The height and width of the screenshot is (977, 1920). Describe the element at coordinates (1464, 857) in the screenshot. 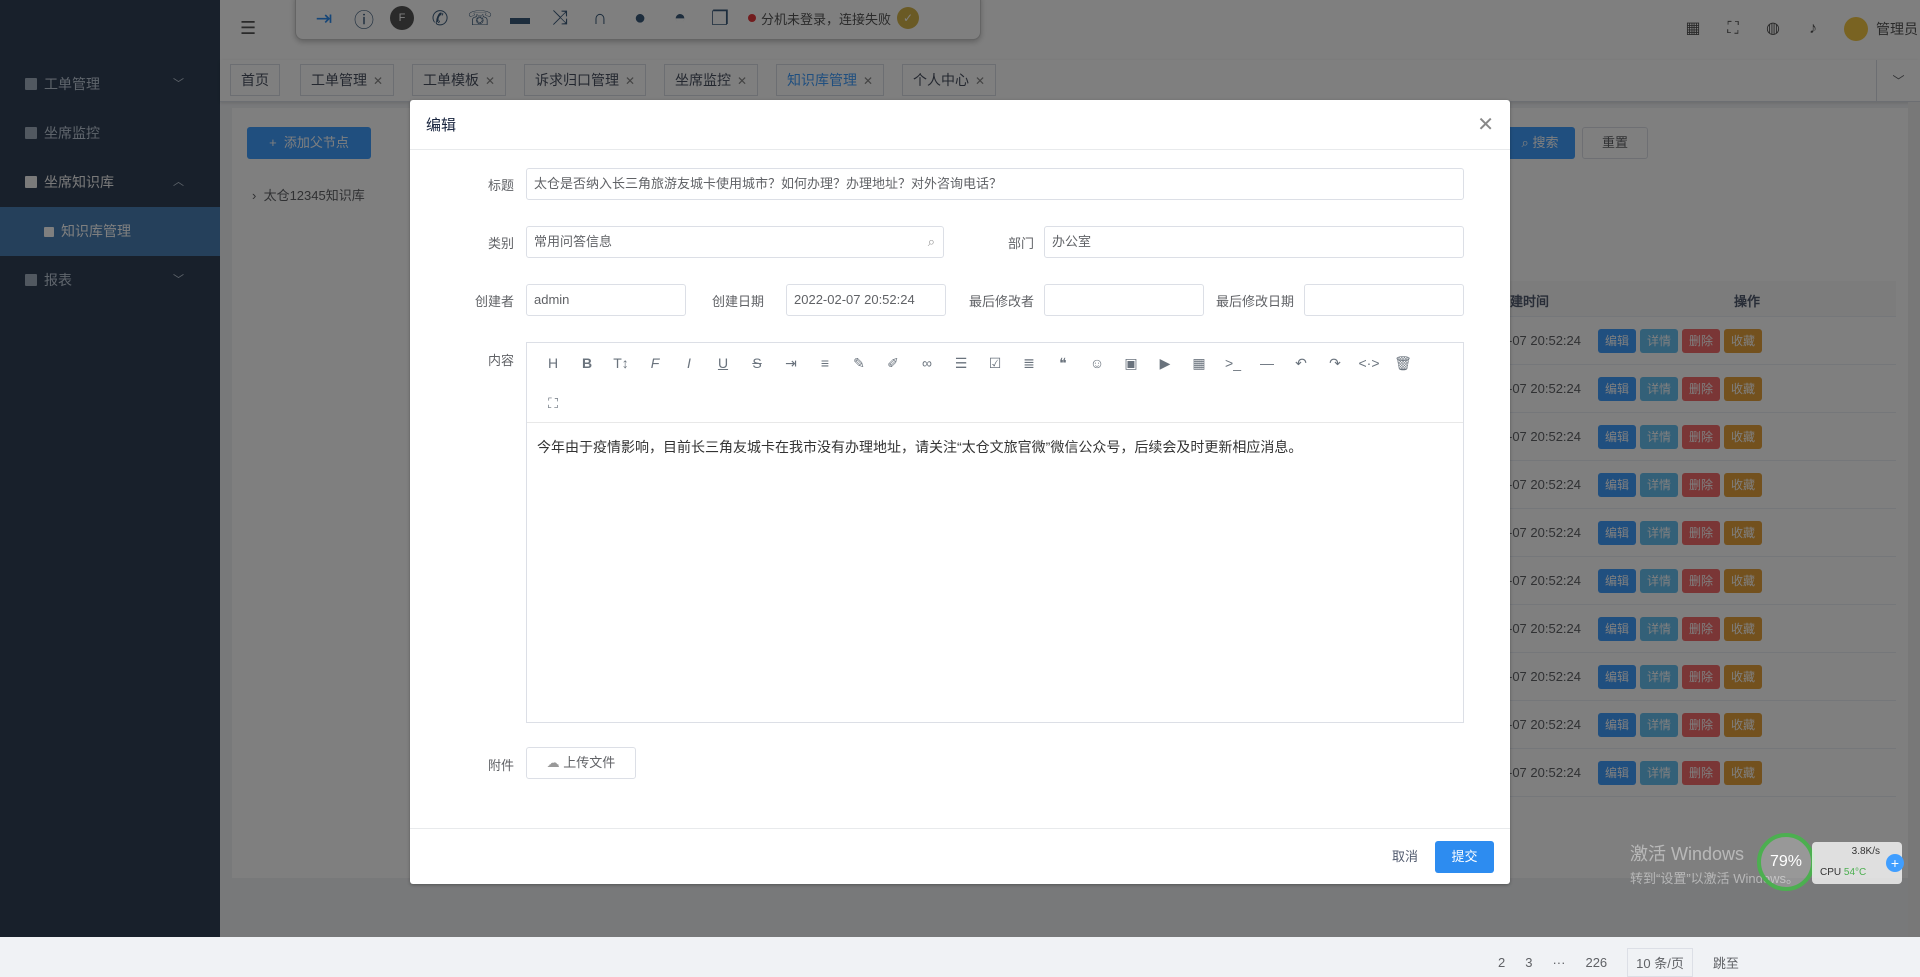

I see `submit-button: 提交` at that location.